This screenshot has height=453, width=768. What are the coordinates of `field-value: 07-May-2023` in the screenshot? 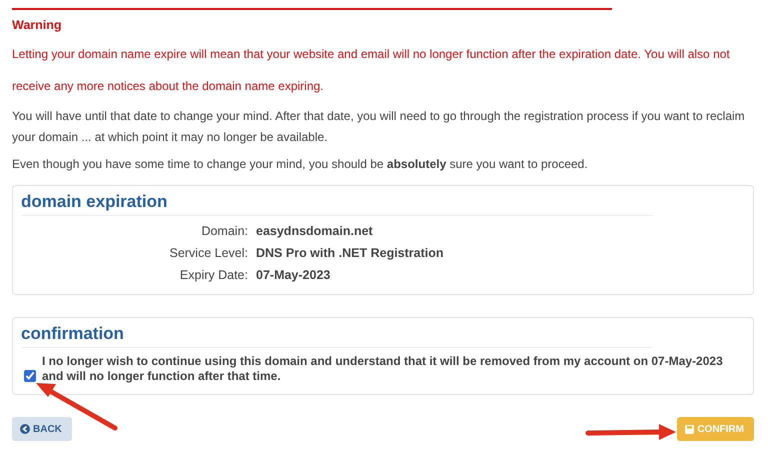 It's located at (294, 275).